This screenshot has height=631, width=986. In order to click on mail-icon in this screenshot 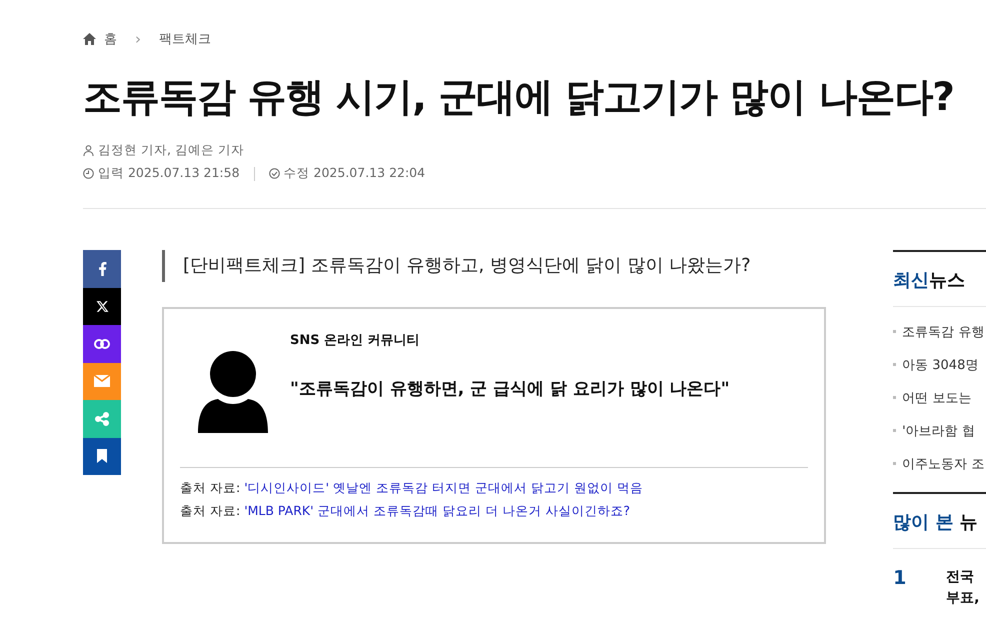, I will do `click(102, 381)`.